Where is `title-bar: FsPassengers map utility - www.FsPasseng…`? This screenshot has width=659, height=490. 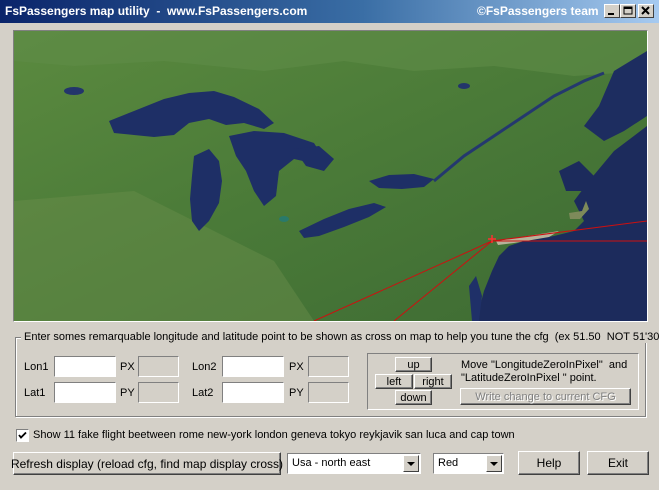
title-bar: FsPassengers map utility - www.FsPasseng… is located at coordinates (329, 11).